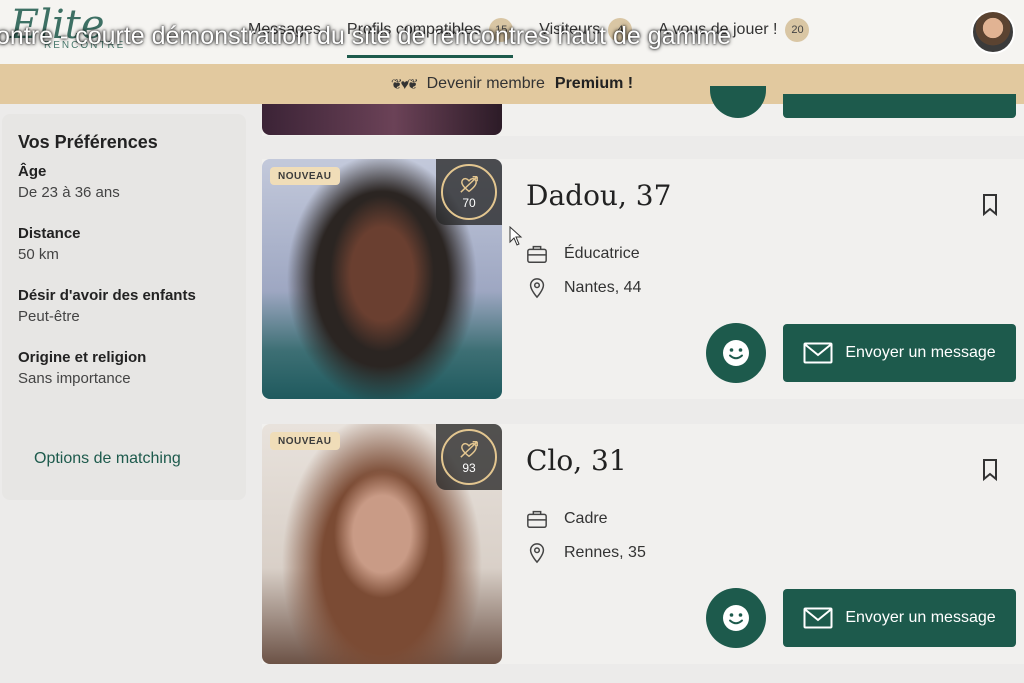  I want to click on score-value: 93, so click(469, 468).